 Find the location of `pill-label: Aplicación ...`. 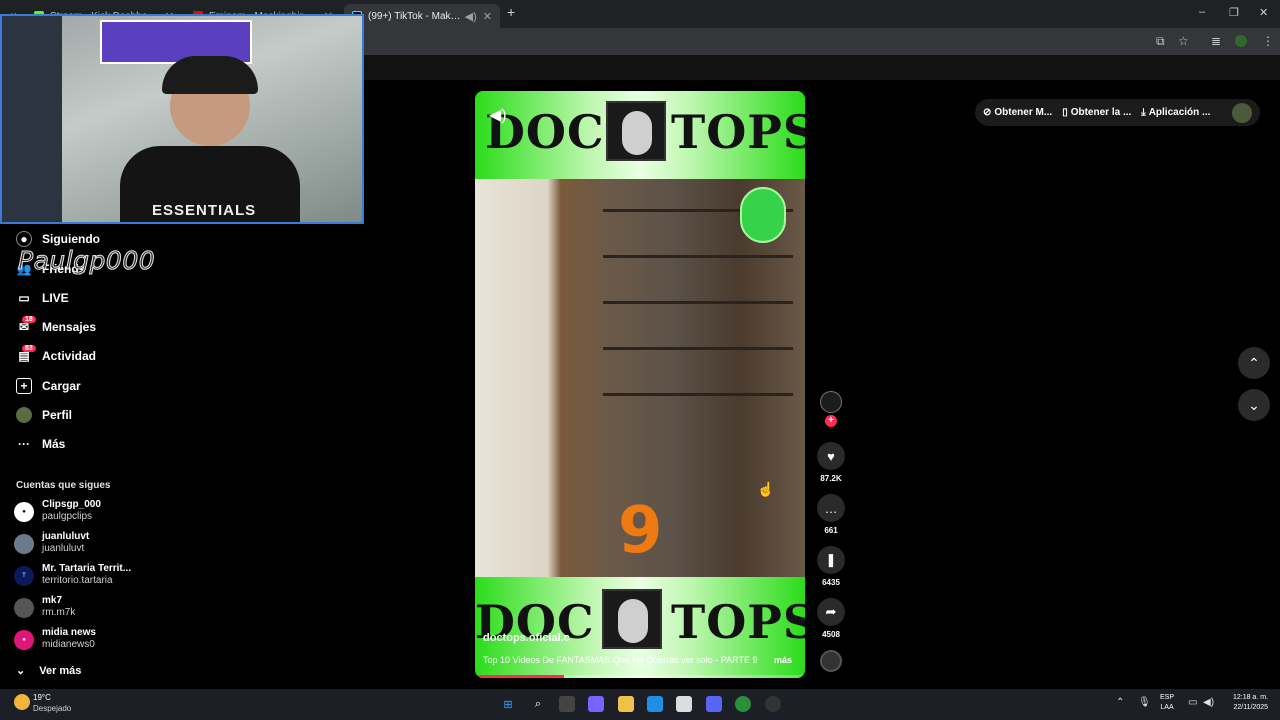

pill-label: Aplicación ... is located at coordinates (1179, 112).